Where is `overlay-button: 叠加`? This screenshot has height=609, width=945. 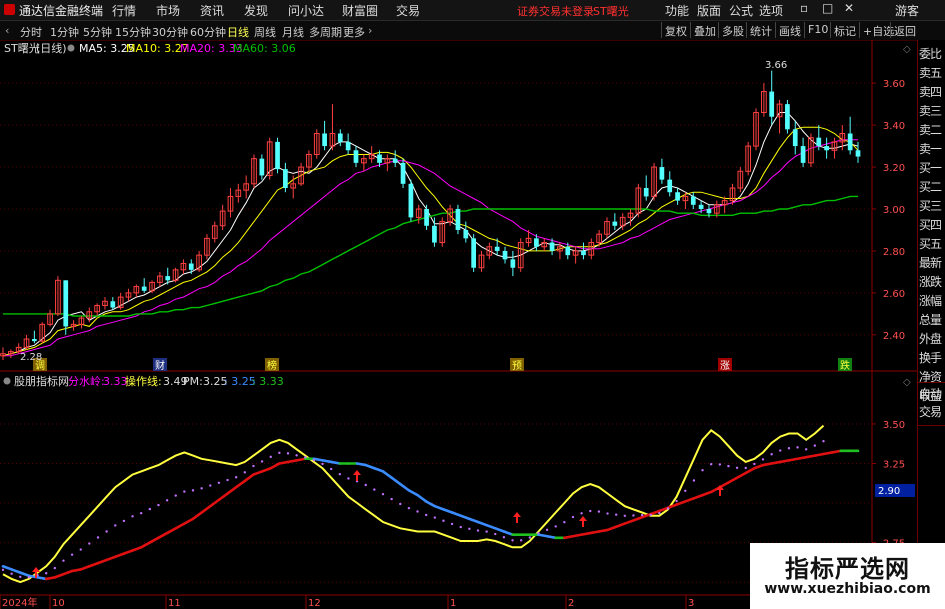 overlay-button: 叠加 is located at coordinates (704, 30).